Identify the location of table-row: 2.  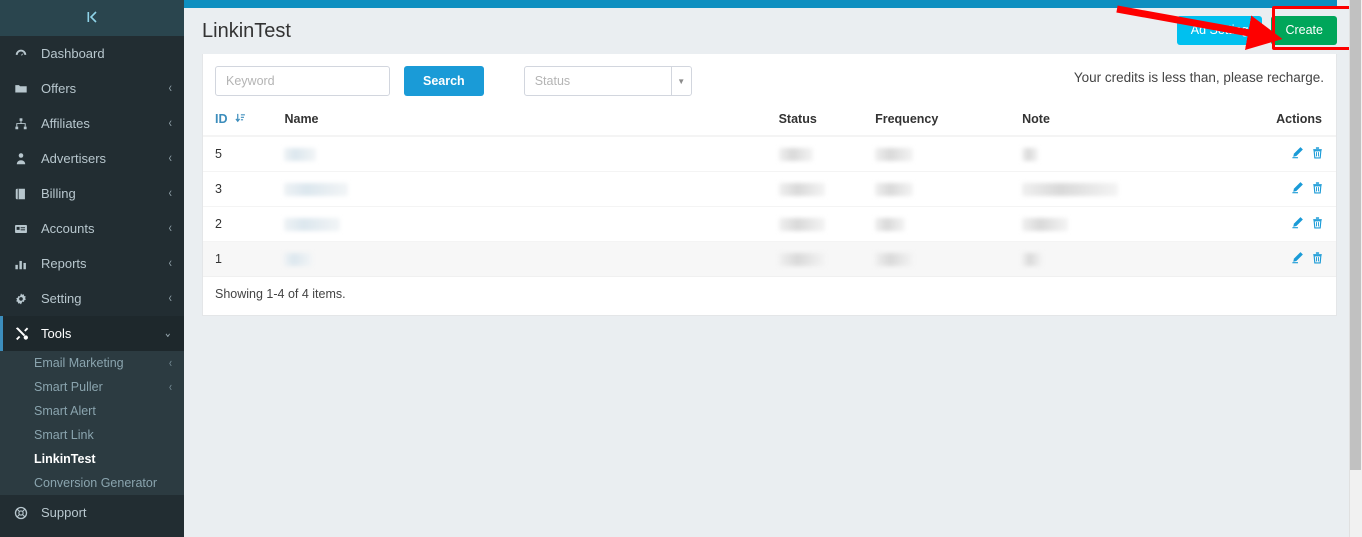
(769, 224).